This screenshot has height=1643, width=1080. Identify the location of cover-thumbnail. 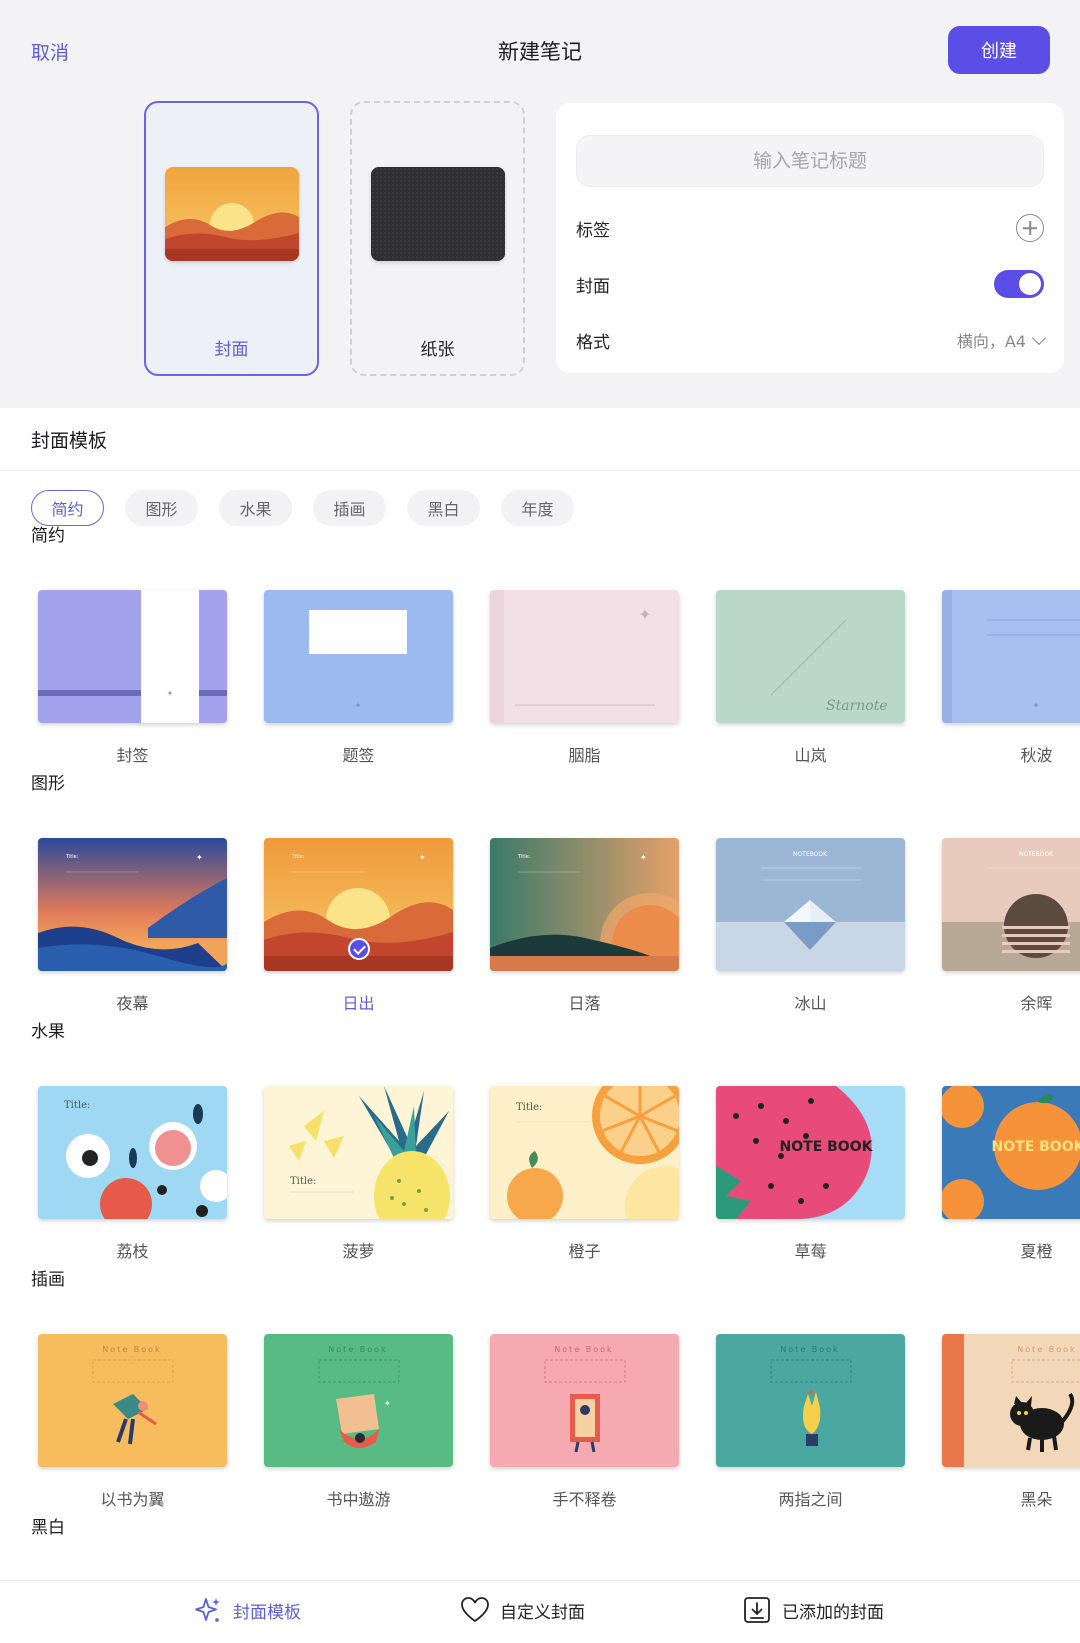
(232, 214).